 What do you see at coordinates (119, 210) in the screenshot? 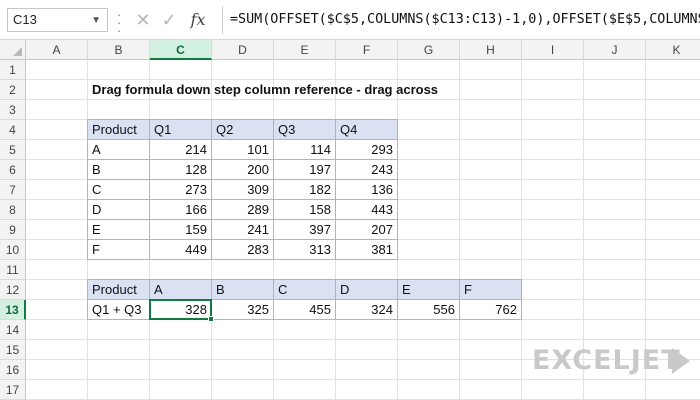
I see `table-row-label: D` at bounding box center [119, 210].